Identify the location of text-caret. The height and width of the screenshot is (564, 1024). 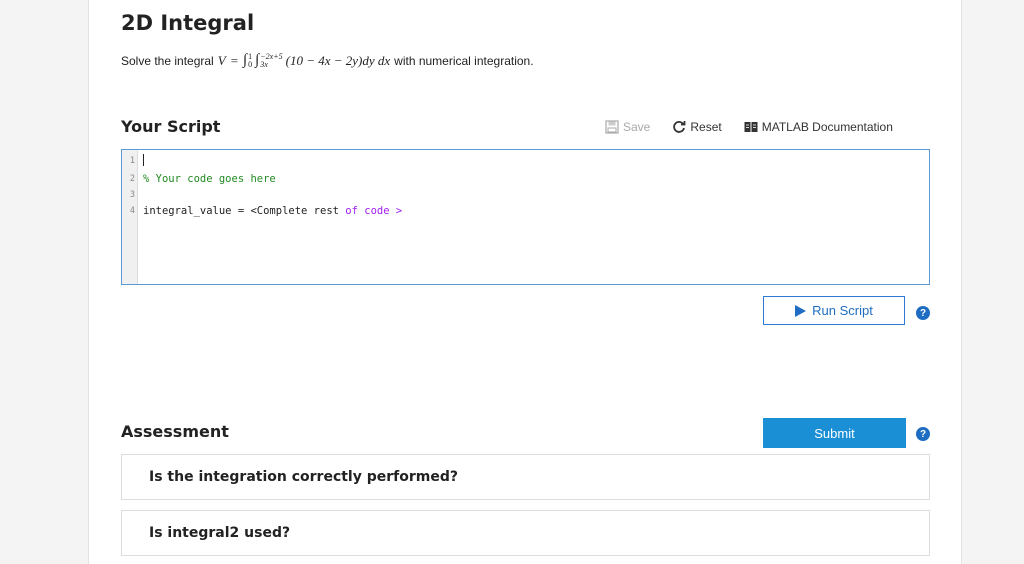
(143, 159).